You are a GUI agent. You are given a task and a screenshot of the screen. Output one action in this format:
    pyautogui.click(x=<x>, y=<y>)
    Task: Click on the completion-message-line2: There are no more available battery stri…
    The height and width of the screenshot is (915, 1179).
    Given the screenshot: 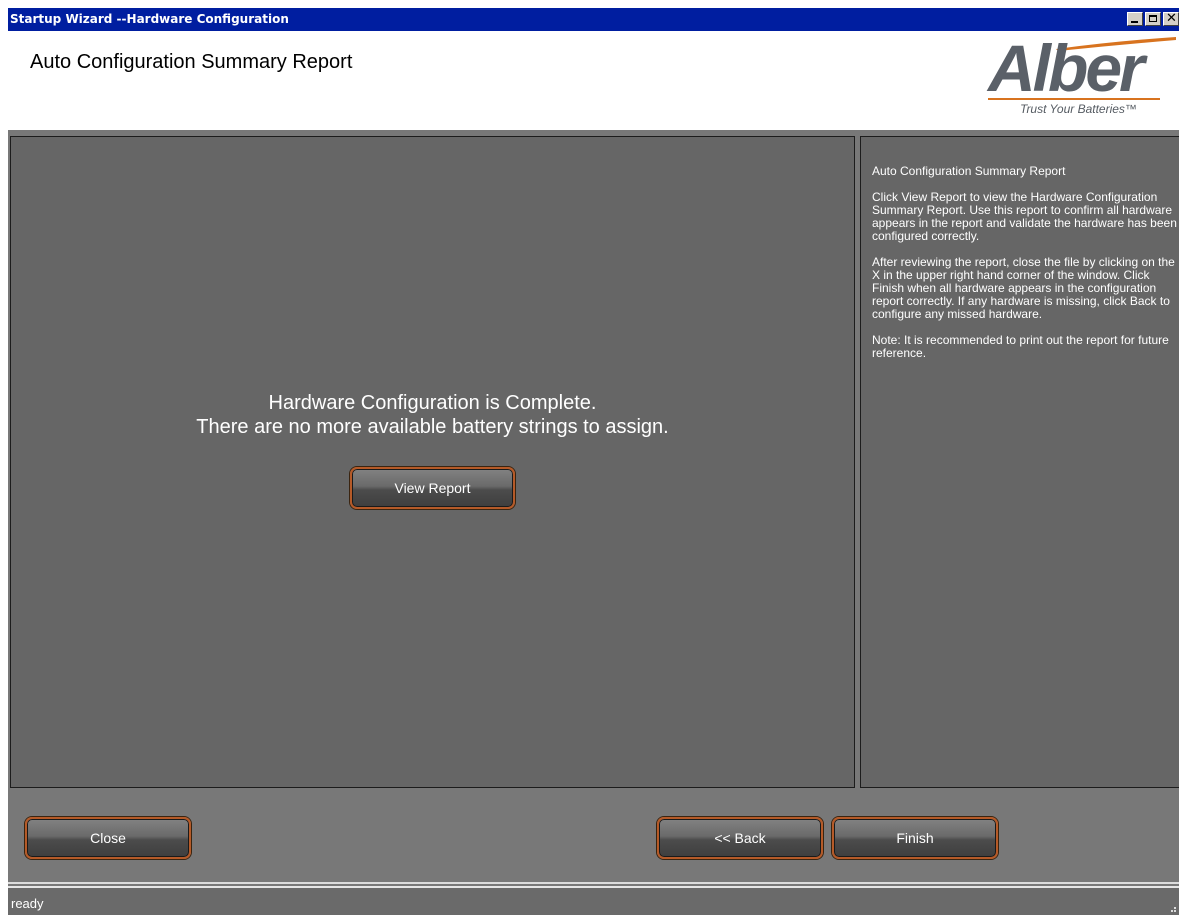 What is the action you would take?
    pyautogui.click(x=432, y=427)
    